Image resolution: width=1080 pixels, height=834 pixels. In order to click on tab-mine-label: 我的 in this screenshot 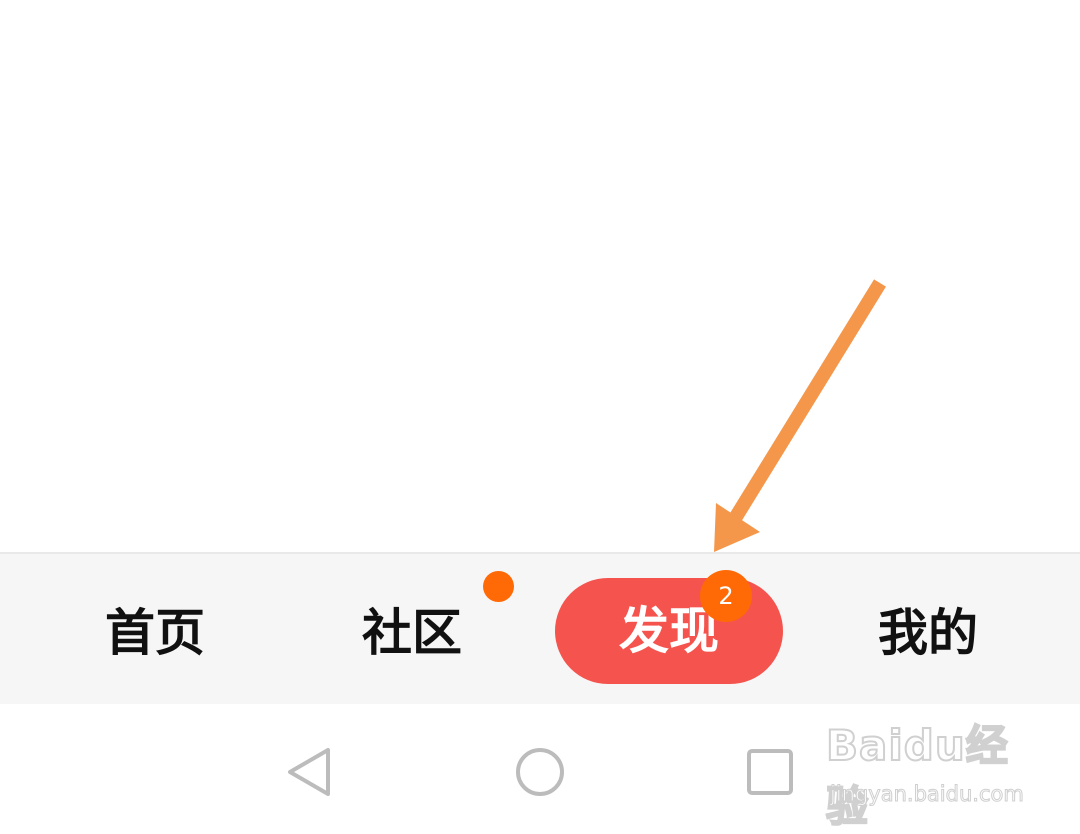, I will do `click(928, 633)`.